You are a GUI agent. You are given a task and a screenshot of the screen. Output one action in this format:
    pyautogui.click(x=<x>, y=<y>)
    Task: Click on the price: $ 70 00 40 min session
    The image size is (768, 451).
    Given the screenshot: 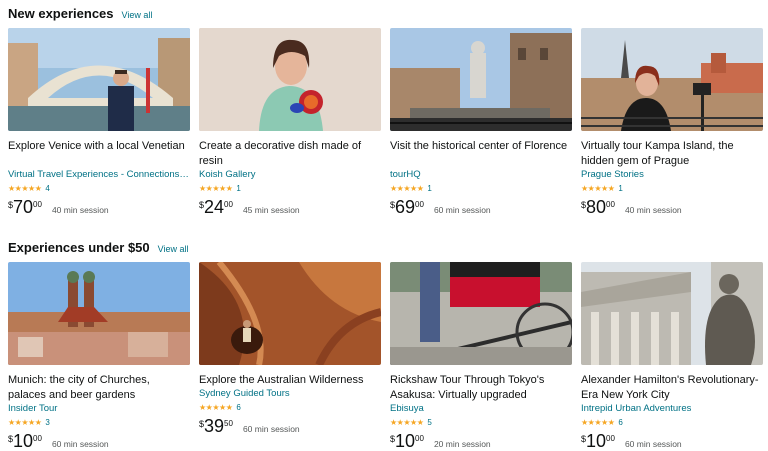 What is the action you would take?
    pyautogui.click(x=99, y=207)
    